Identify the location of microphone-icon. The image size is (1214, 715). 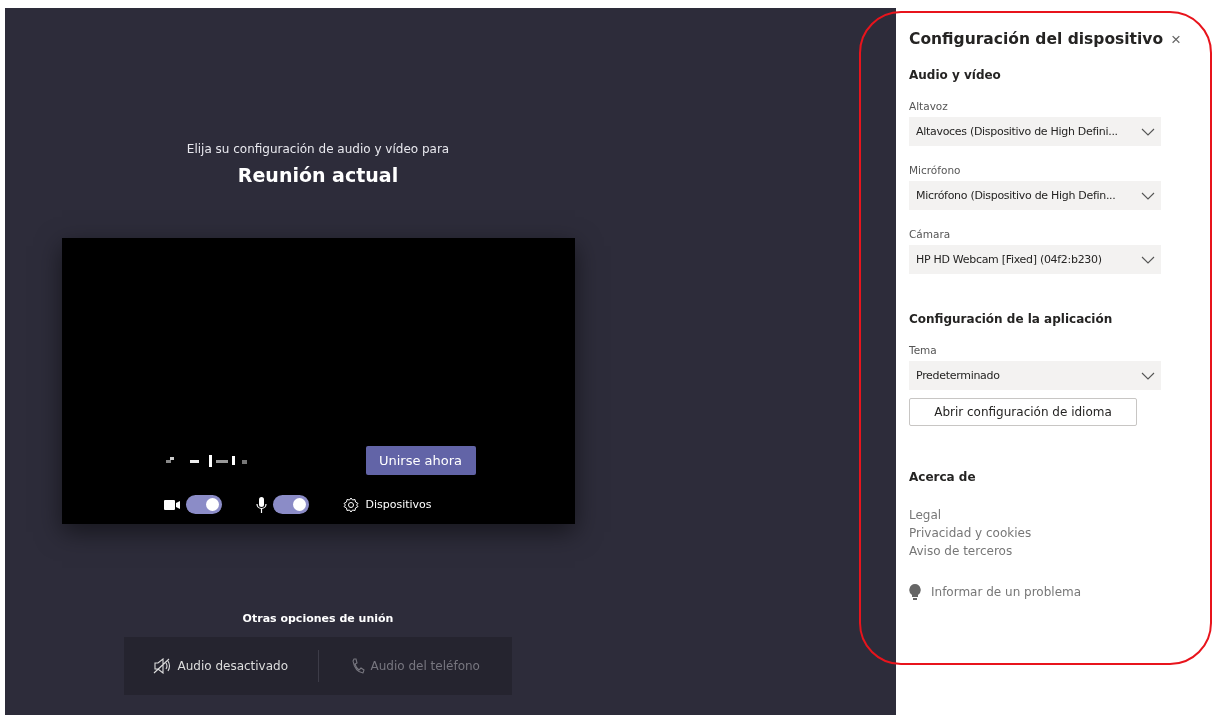
(262, 504).